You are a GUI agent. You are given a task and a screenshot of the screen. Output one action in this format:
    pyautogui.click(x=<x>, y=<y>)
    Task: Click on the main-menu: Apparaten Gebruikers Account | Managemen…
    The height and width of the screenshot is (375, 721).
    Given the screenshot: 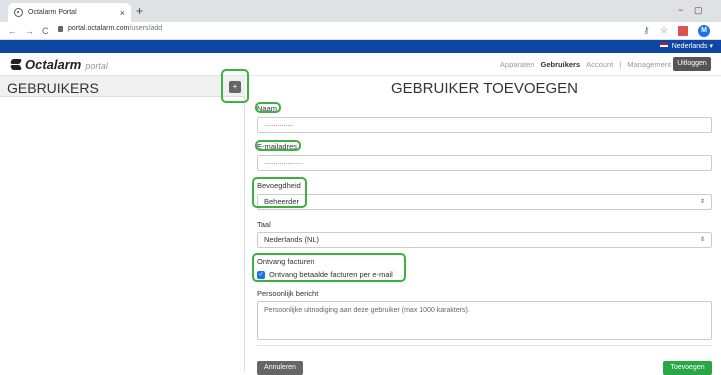 What is the action you would take?
    pyautogui.click(x=582, y=64)
    